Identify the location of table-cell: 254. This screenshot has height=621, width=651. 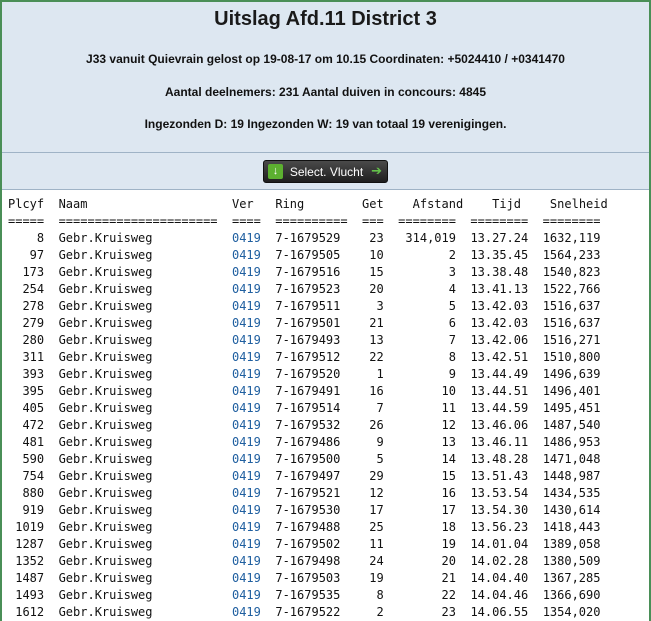
(26, 289).